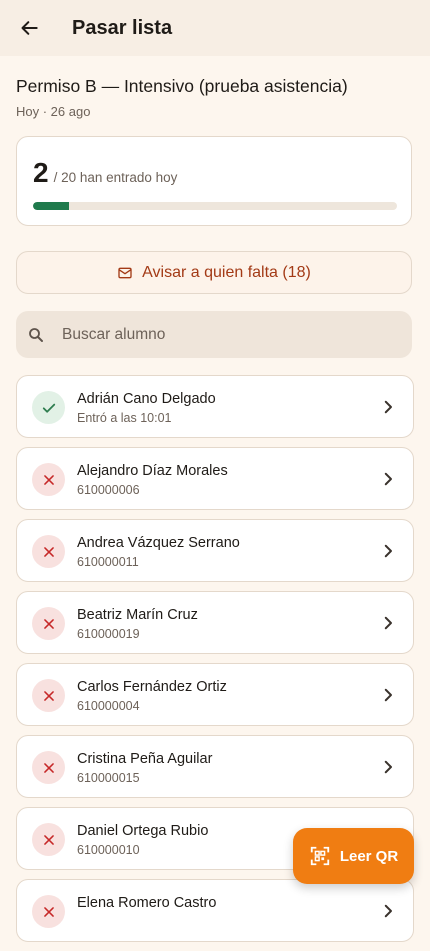  I want to click on search-bar, so click(214, 334).